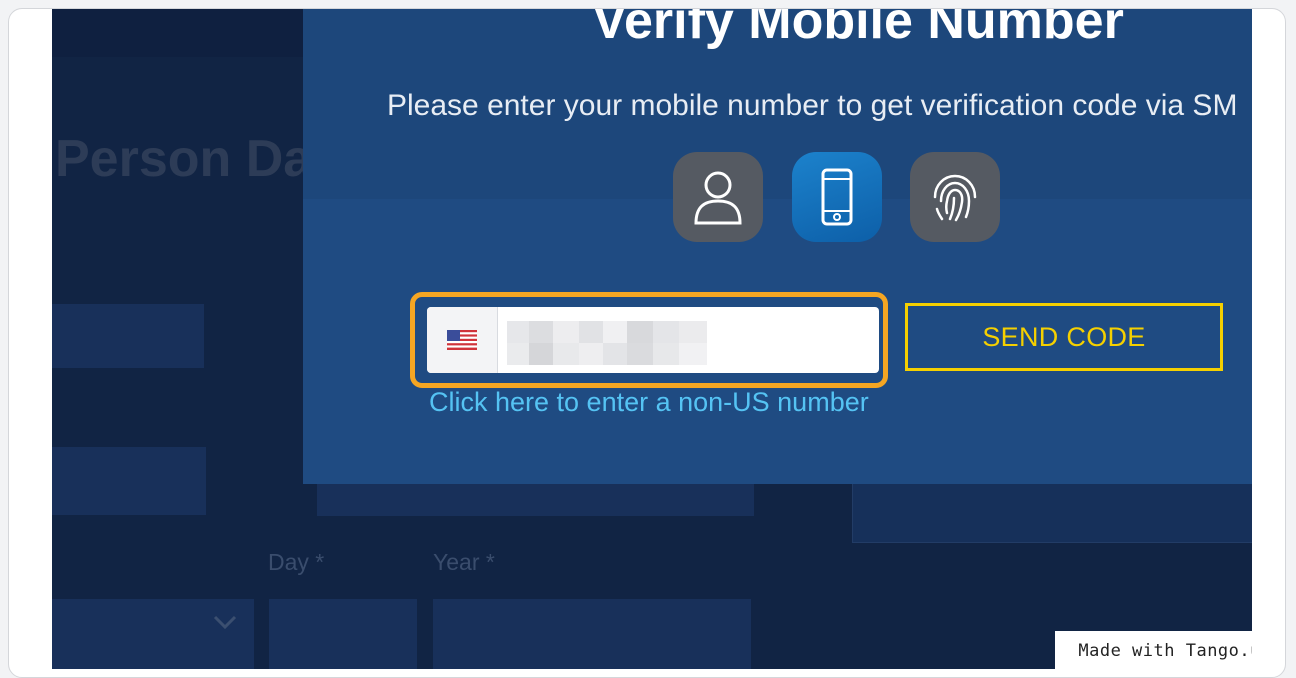 The image size is (1296, 678). I want to click on modal-title: Verify Mobile Number, so click(858, 29).